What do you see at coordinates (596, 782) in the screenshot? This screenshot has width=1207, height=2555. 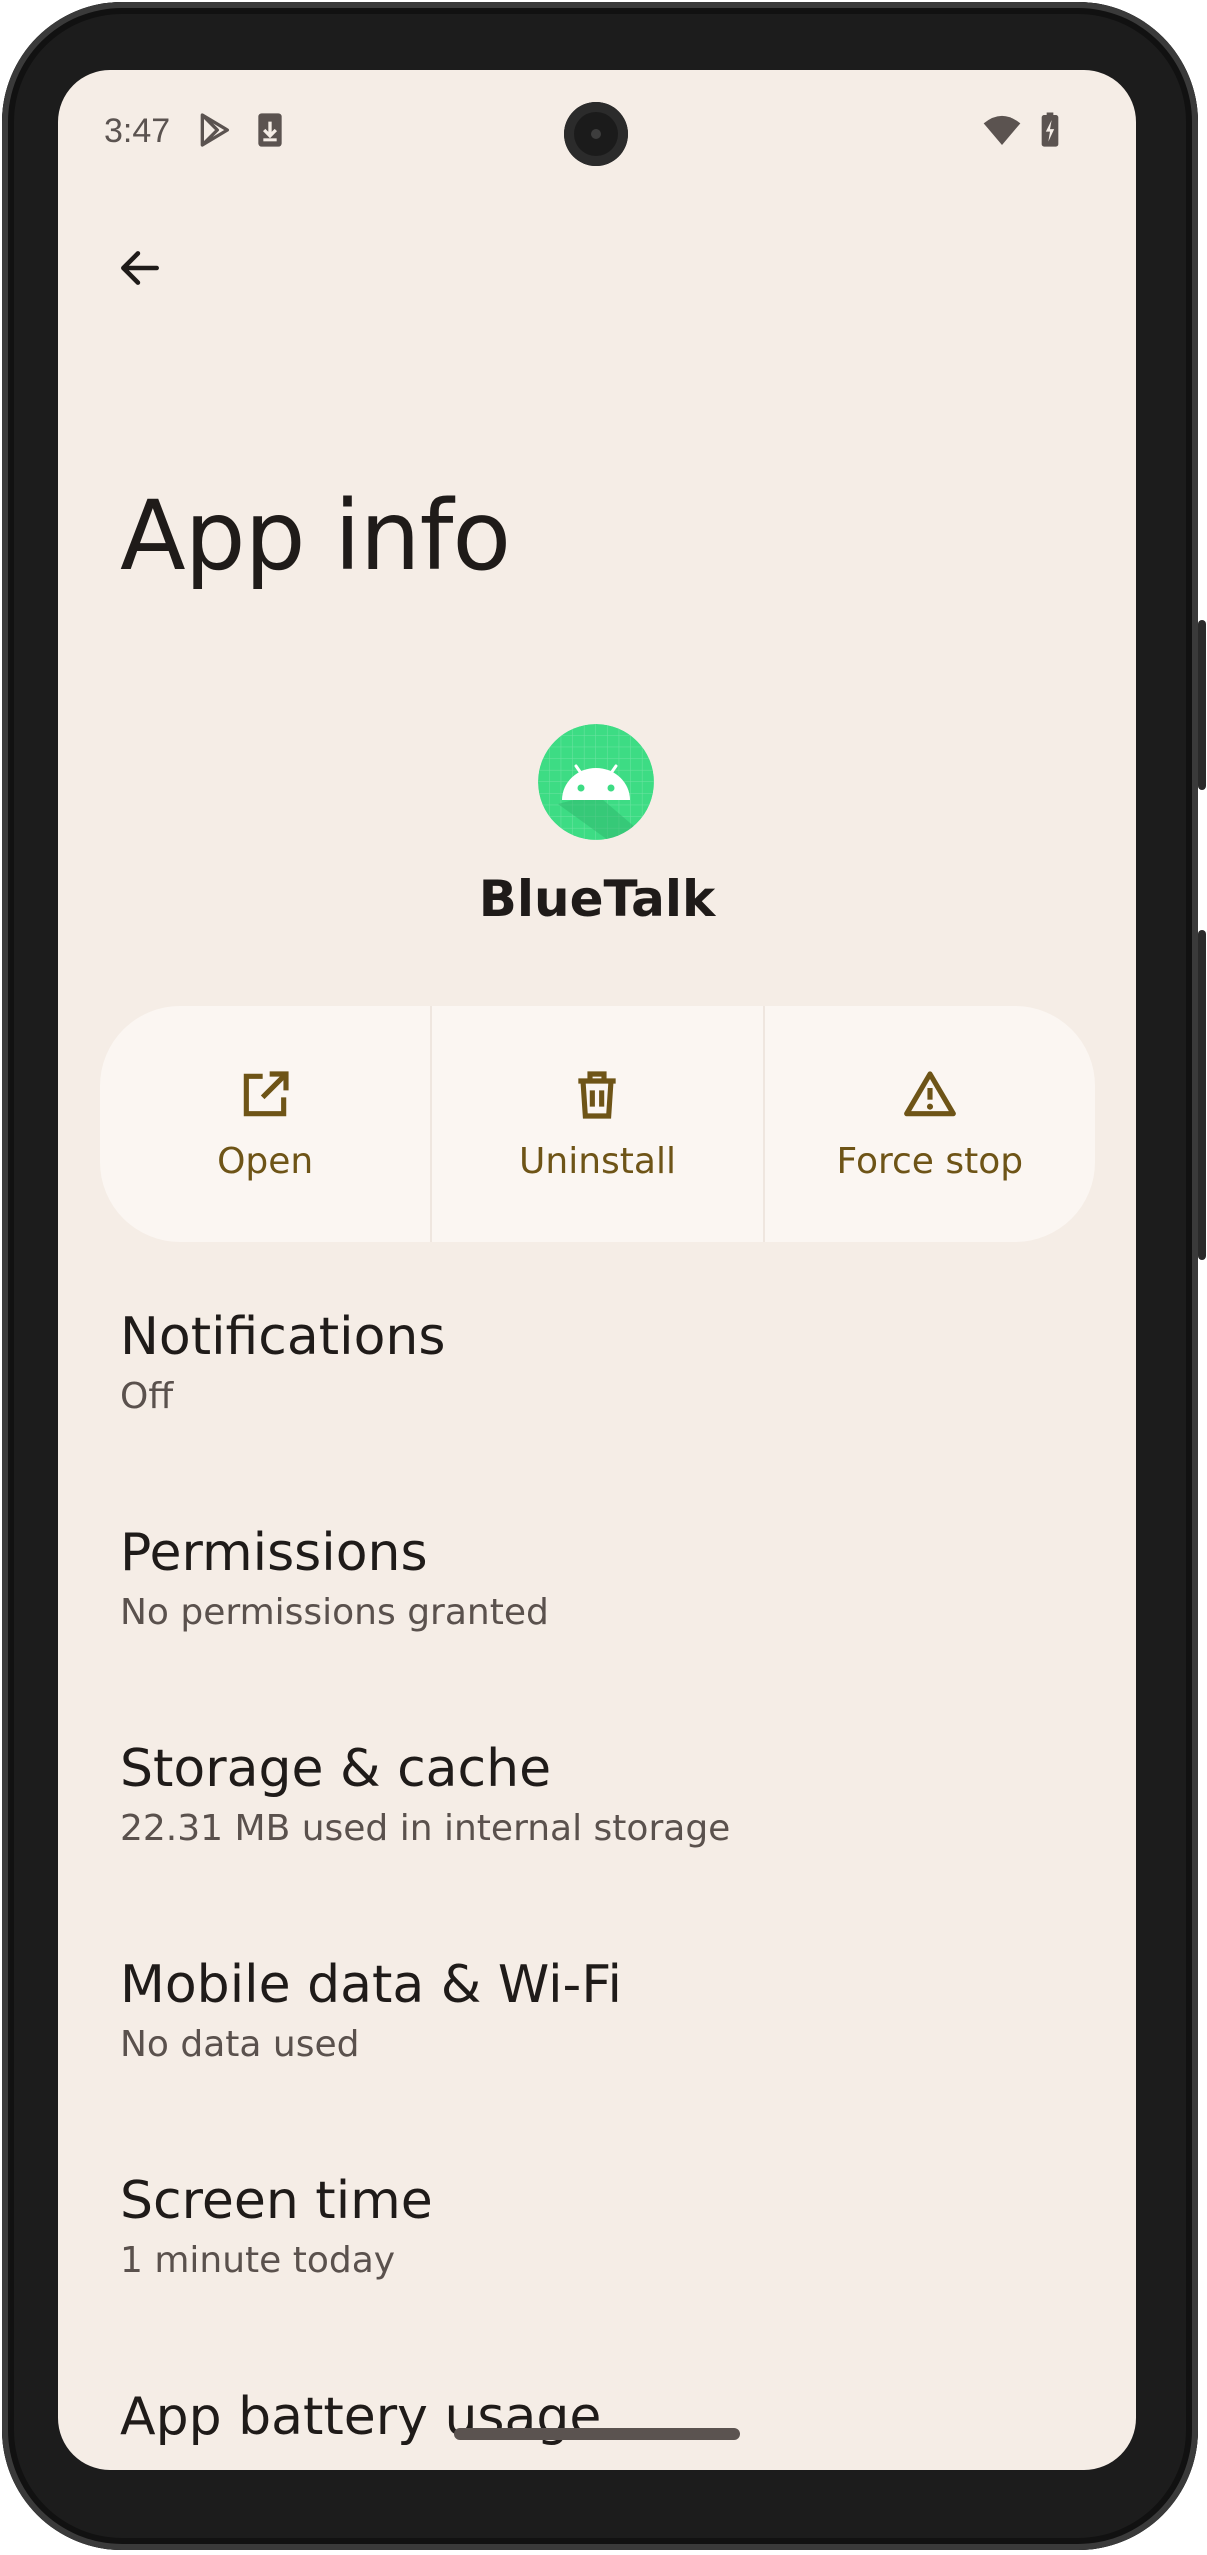 I see `android-app-icon` at bounding box center [596, 782].